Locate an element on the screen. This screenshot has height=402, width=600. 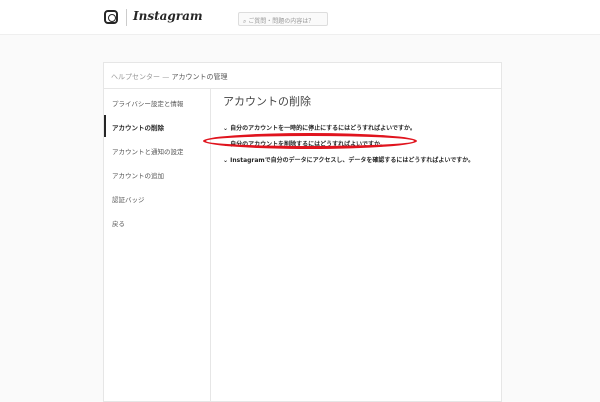
sidebar-item-privacy: プライバシー設定と情報 is located at coordinates (157, 101).